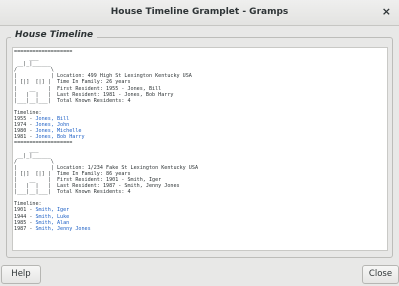 This screenshot has width=399, height=286. What do you see at coordinates (20, 216) in the screenshot?
I see `timeline-year: 1944` at bounding box center [20, 216].